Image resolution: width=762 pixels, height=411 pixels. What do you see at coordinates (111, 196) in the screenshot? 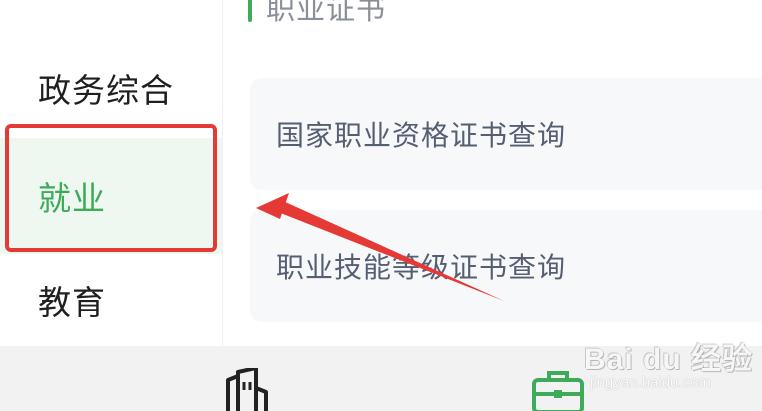
I see `sidebar-item-employment: 就业` at bounding box center [111, 196].